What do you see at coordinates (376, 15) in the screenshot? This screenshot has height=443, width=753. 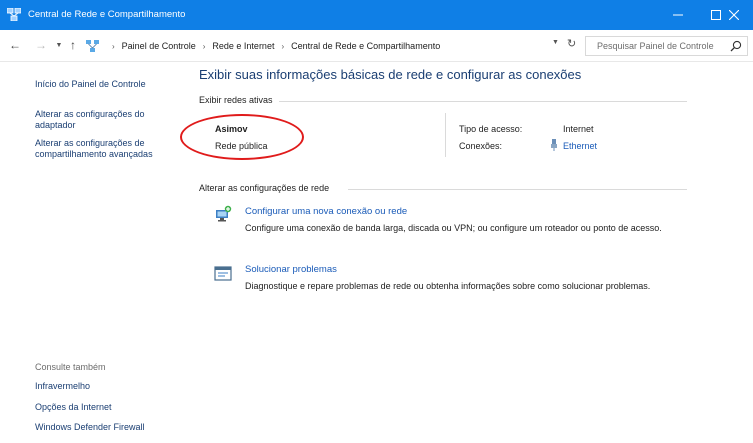 I see `title-bar: Central de Rede e Compartilhamento` at bounding box center [376, 15].